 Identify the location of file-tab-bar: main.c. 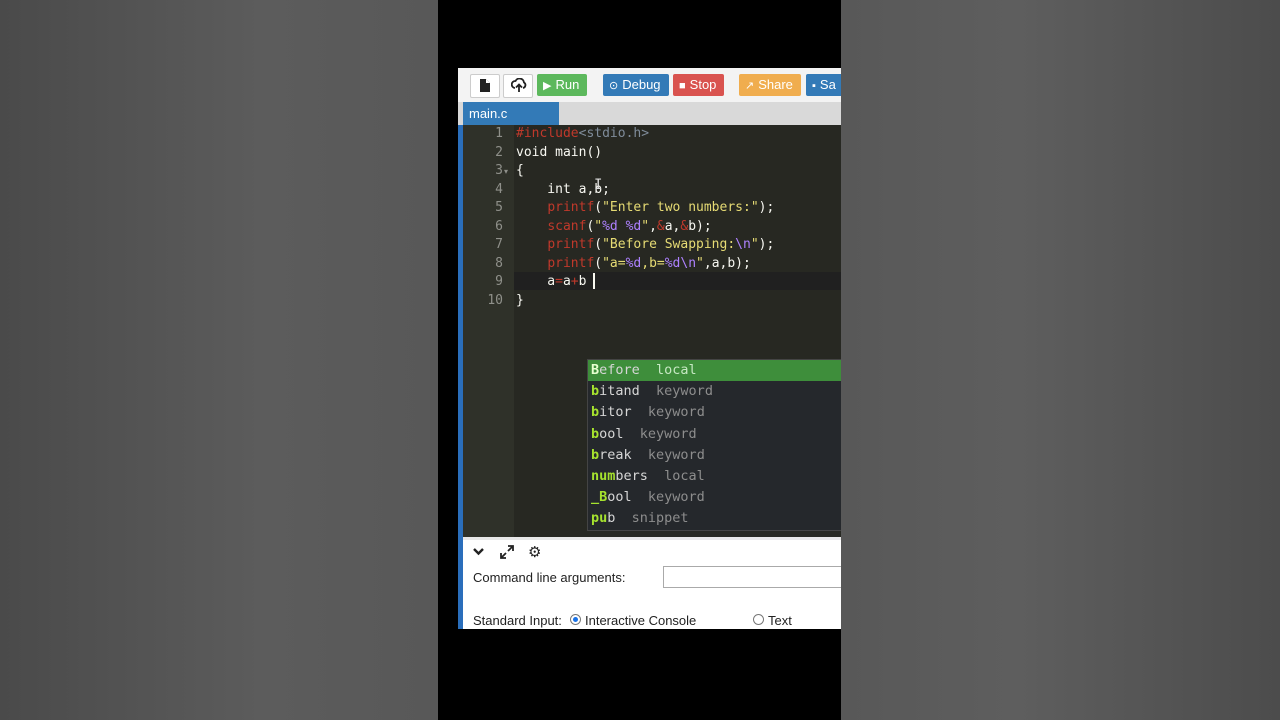
(649, 113).